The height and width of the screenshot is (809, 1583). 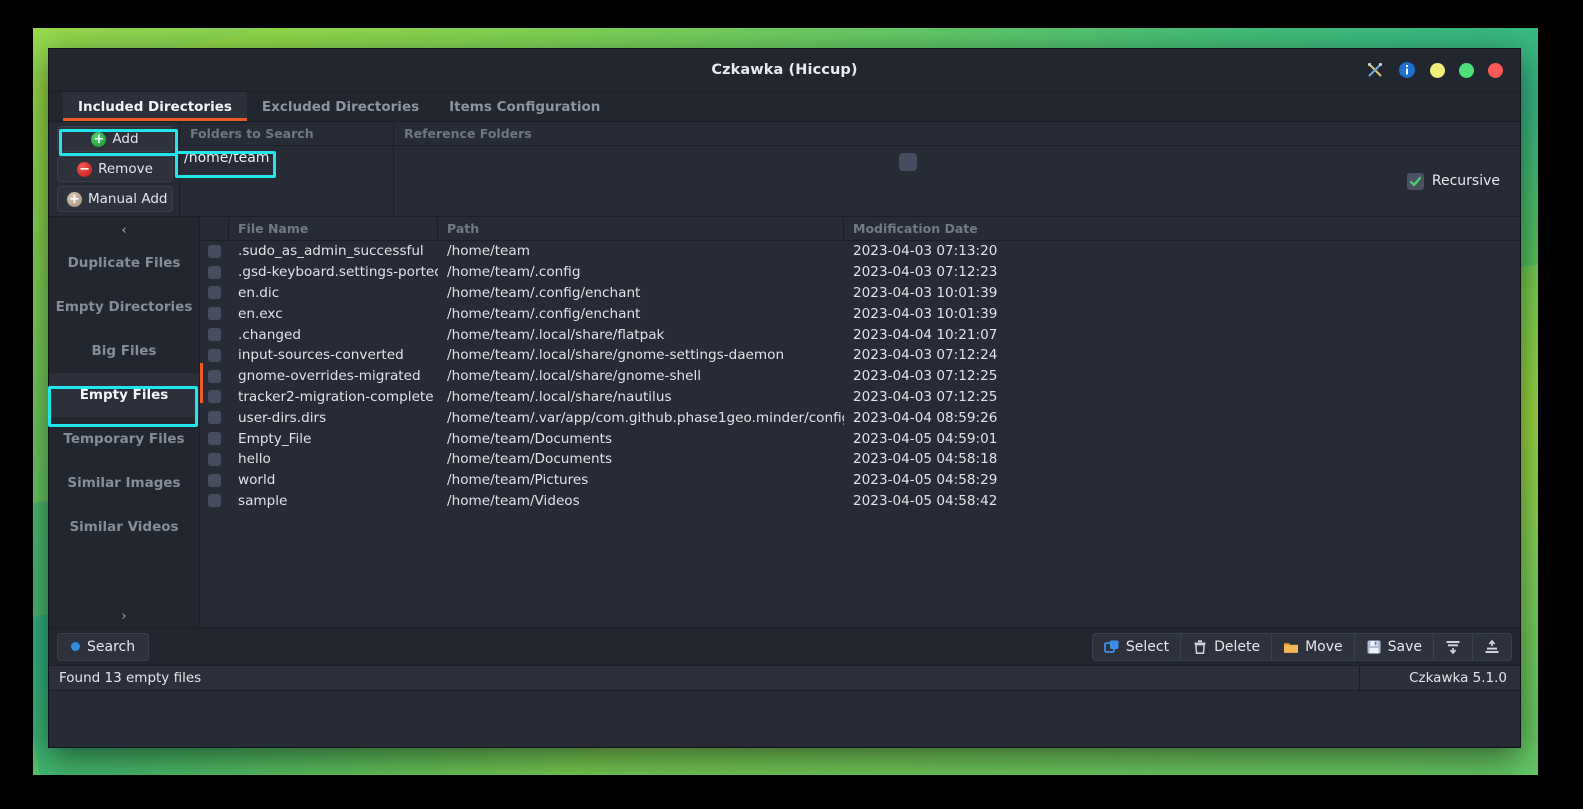 I want to click on sidebar-item-label: Empty Directories, so click(x=124, y=307).